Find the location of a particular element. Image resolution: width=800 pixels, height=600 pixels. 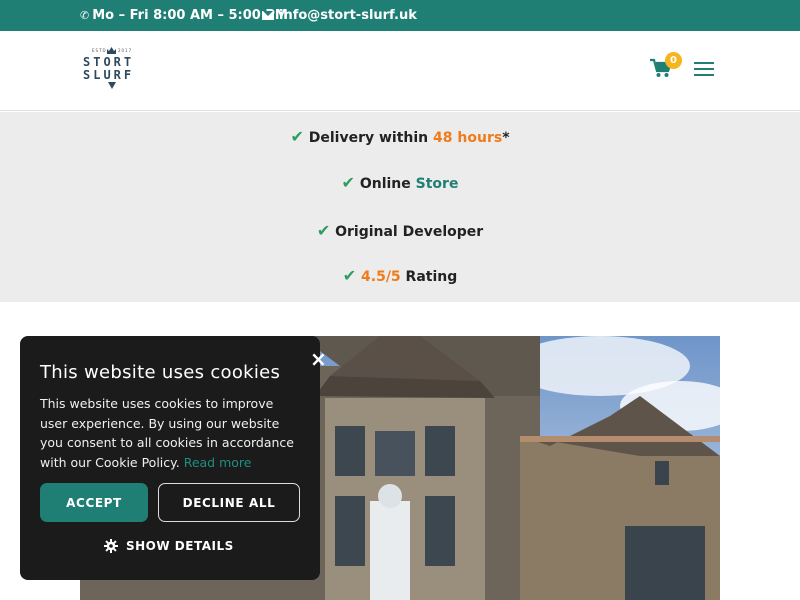

logo-crown-icon is located at coordinates (111, 50).